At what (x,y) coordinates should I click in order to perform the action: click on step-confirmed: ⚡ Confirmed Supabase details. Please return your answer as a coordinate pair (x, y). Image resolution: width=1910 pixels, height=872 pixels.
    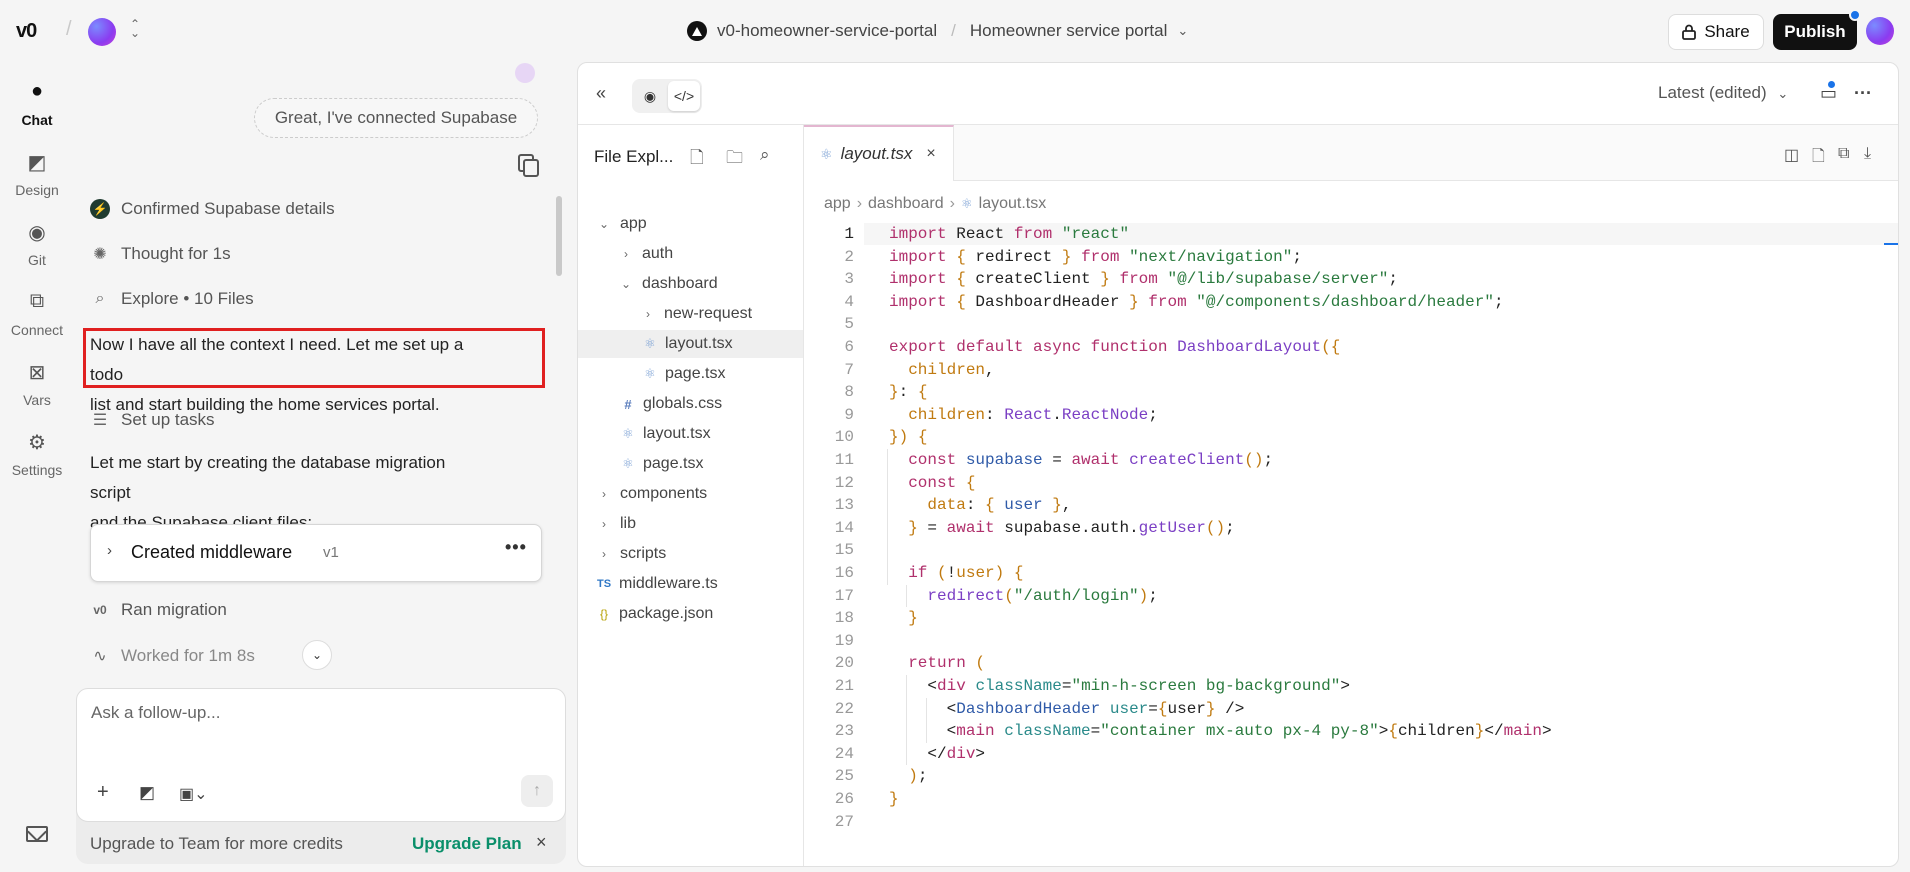
    Looking at the image, I should click on (212, 209).